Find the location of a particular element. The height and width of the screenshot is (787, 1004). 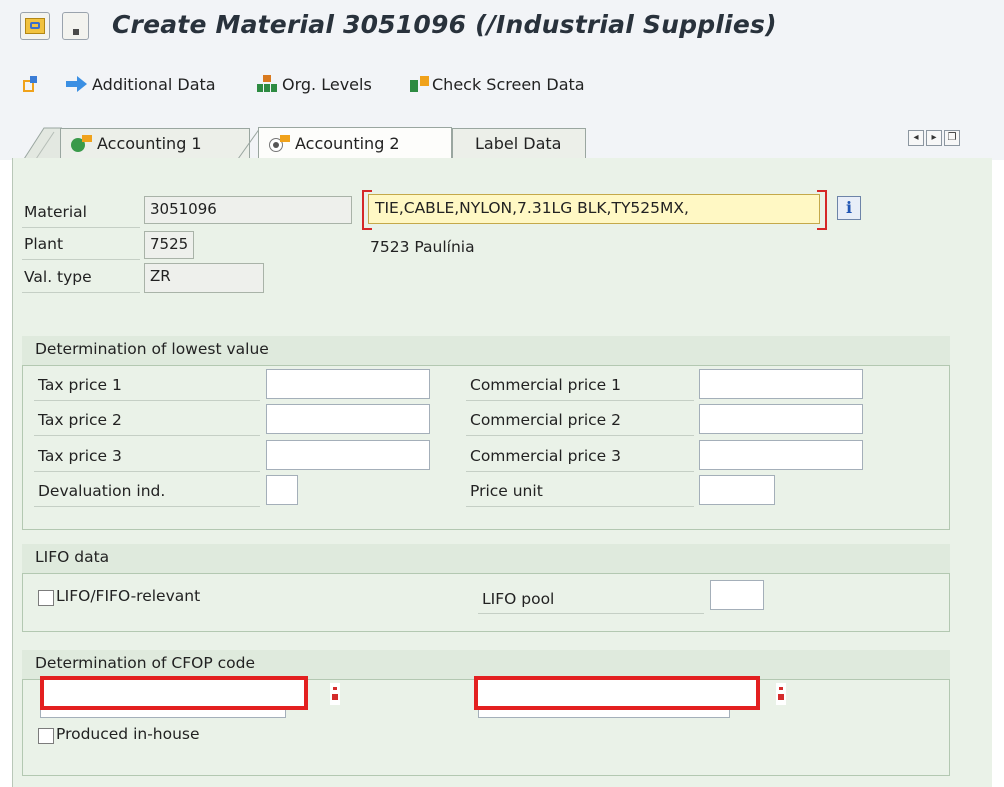

active-tab-icon is located at coordinates (280, 143).